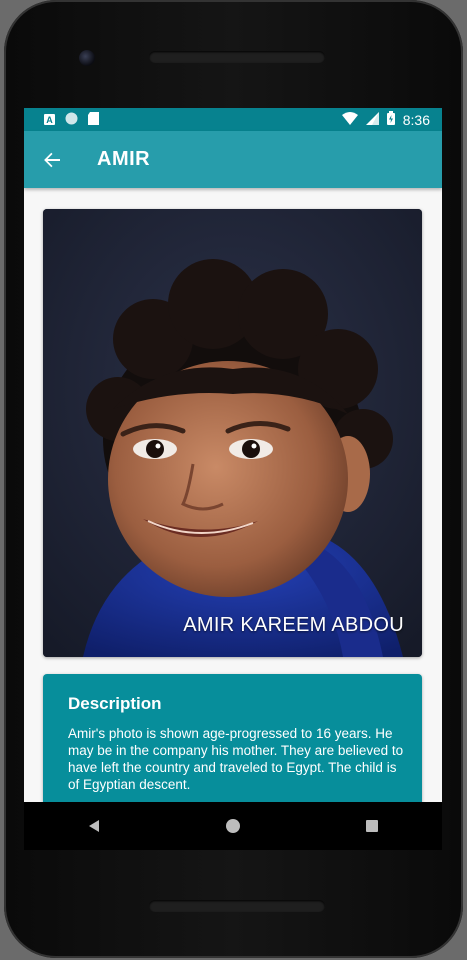 The height and width of the screenshot is (960, 467). I want to click on a-notification-icon: A, so click(49, 120).